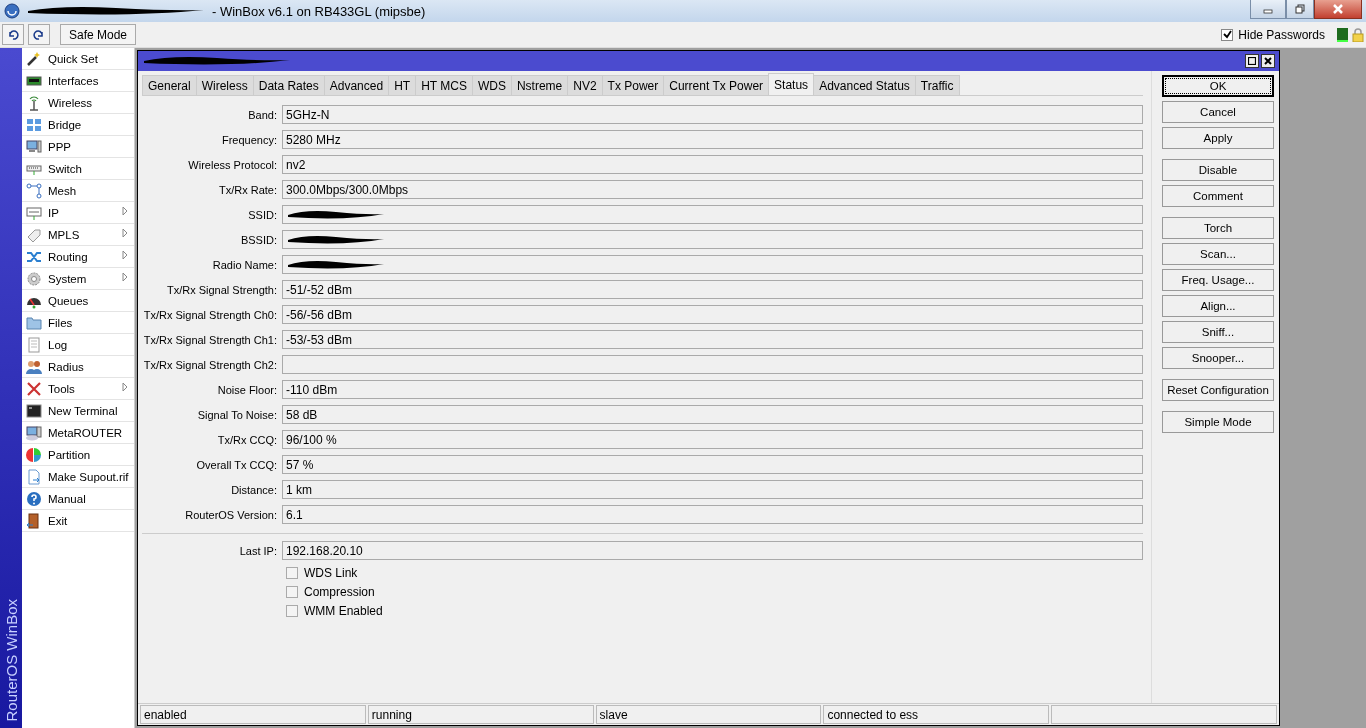 The height and width of the screenshot is (728, 1366). What do you see at coordinates (1218, 390) in the screenshot?
I see `dialog-button: Reset Configuration` at bounding box center [1218, 390].